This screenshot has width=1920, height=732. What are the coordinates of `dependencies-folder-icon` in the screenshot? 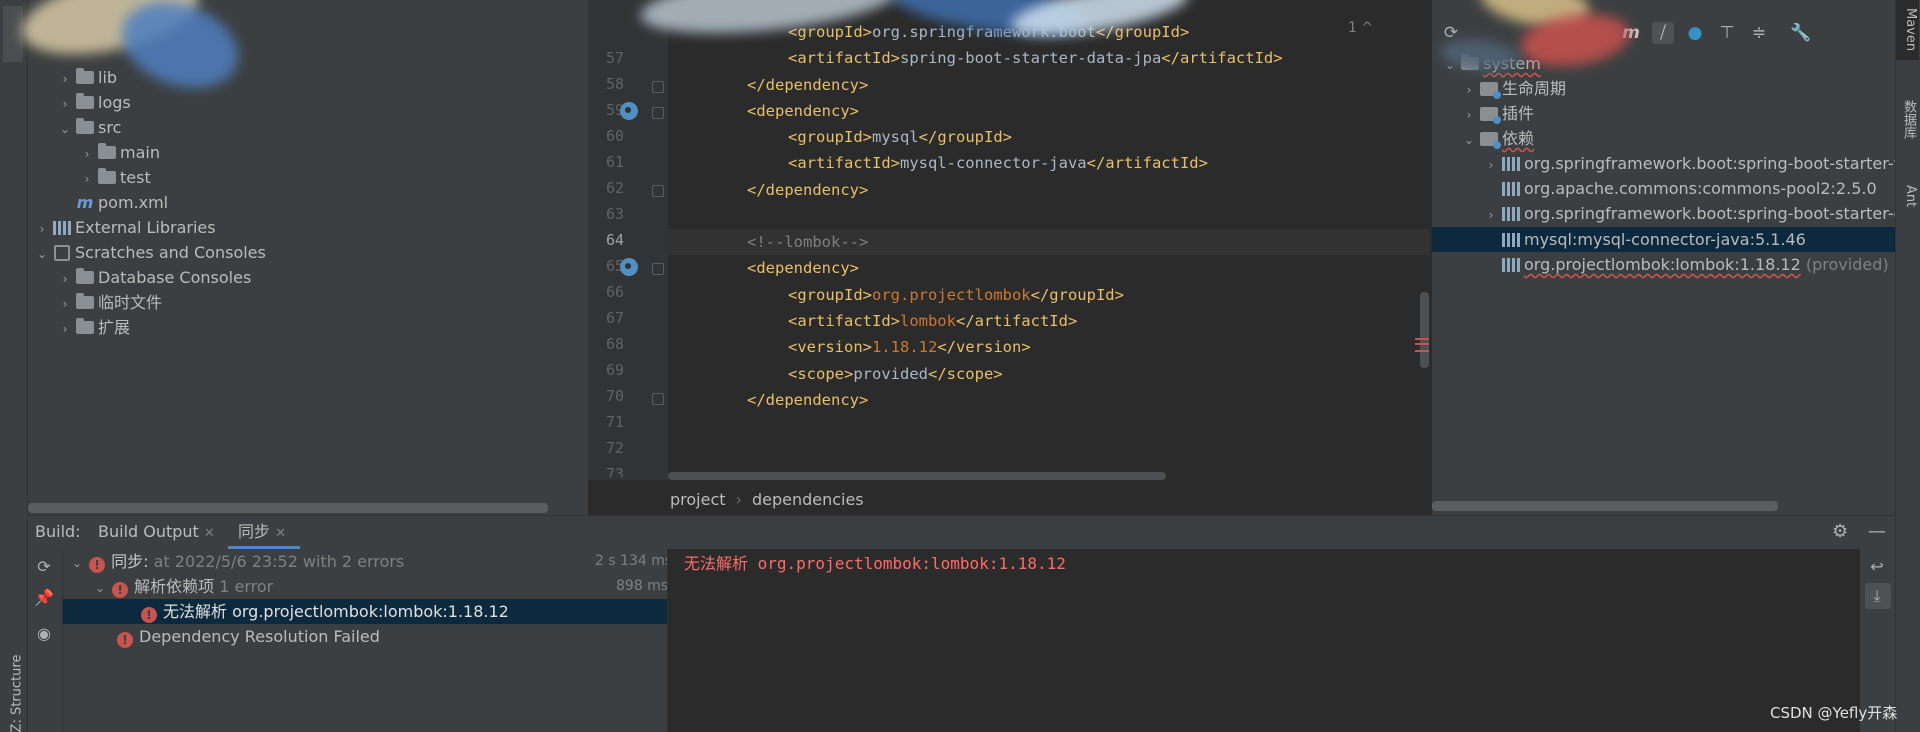 It's located at (1490, 140).